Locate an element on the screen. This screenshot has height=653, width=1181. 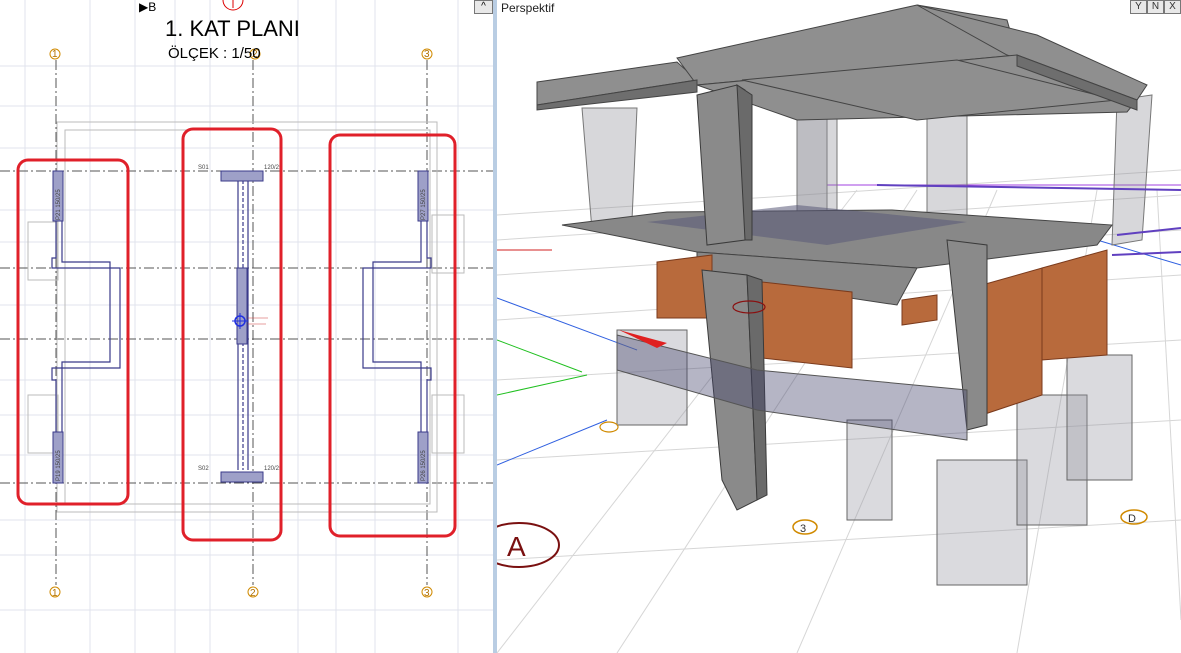
highlight-left-wall is located at coordinates (73, 332).